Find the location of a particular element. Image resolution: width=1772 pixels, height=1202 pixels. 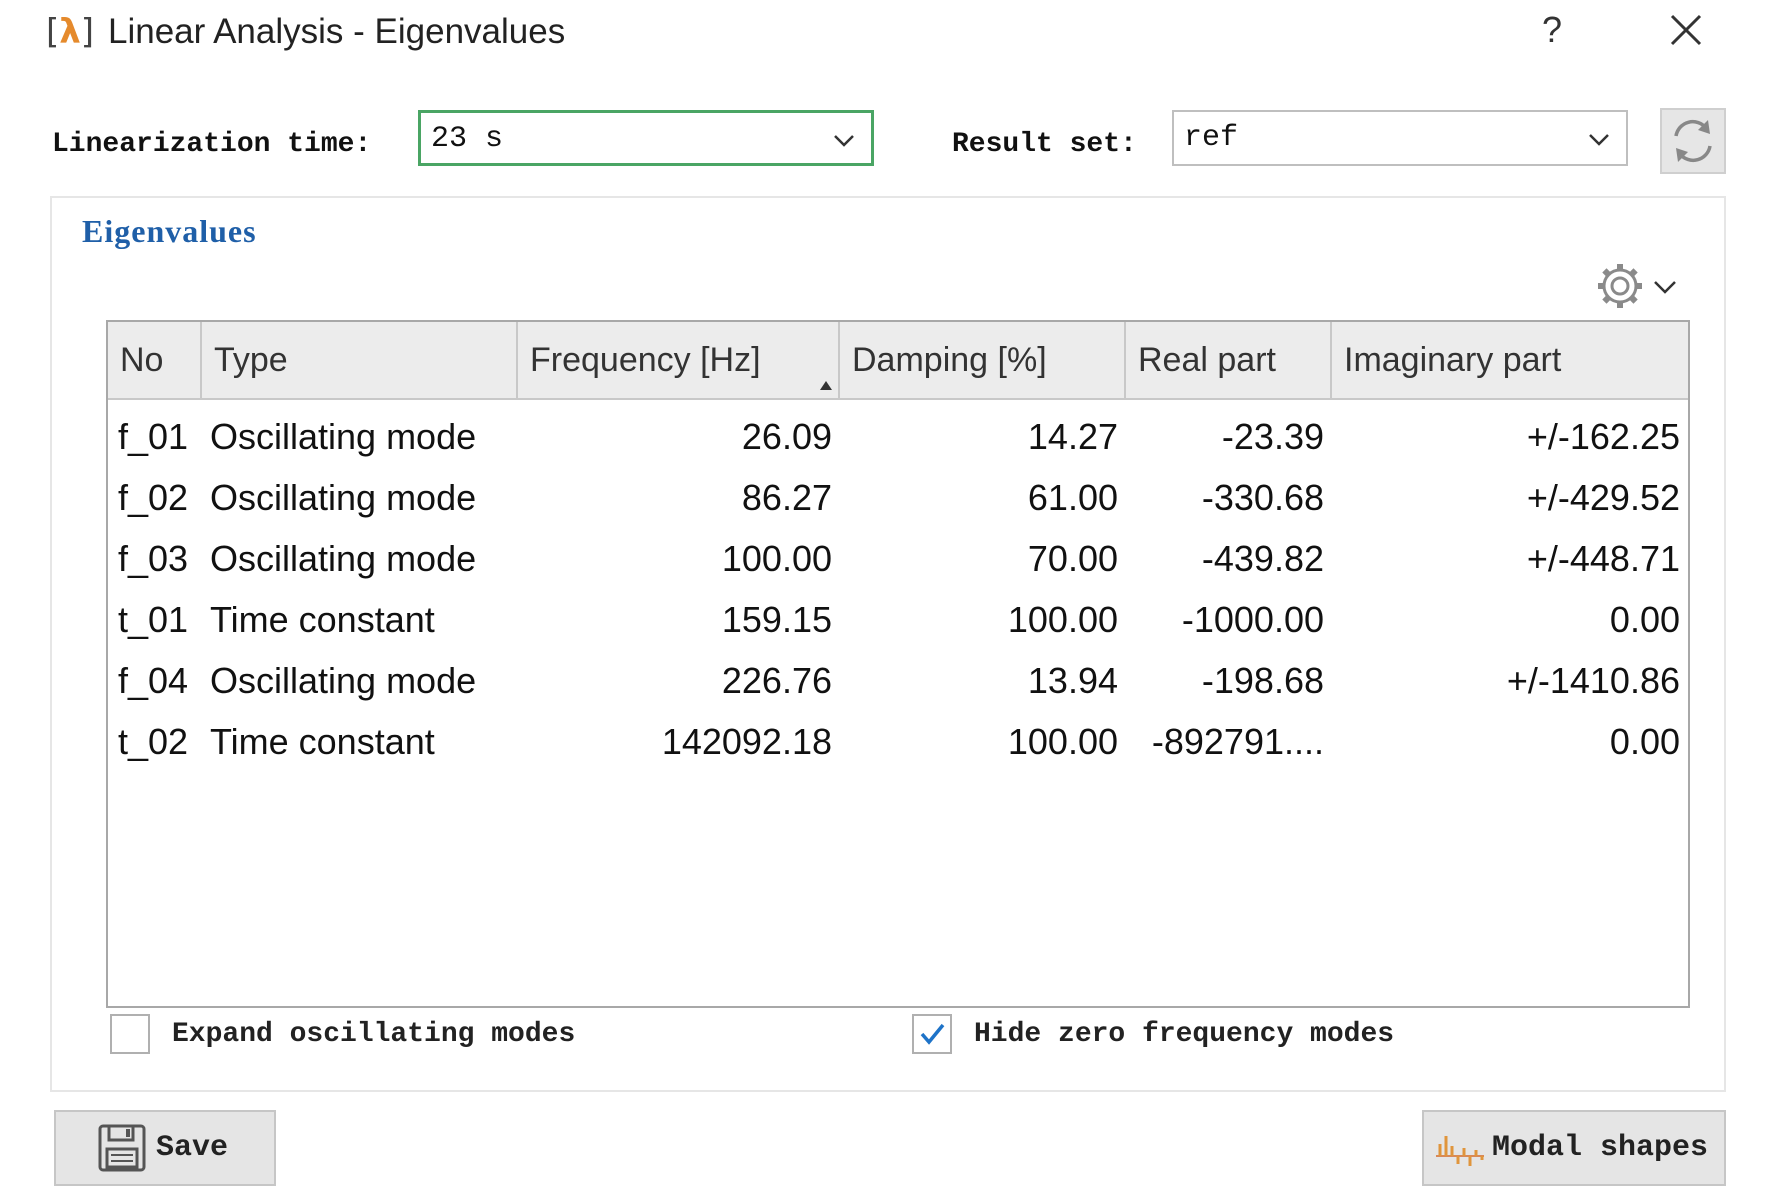

window-title: Linear Analysis - Eigenvalues is located at coordinates (337, 31).